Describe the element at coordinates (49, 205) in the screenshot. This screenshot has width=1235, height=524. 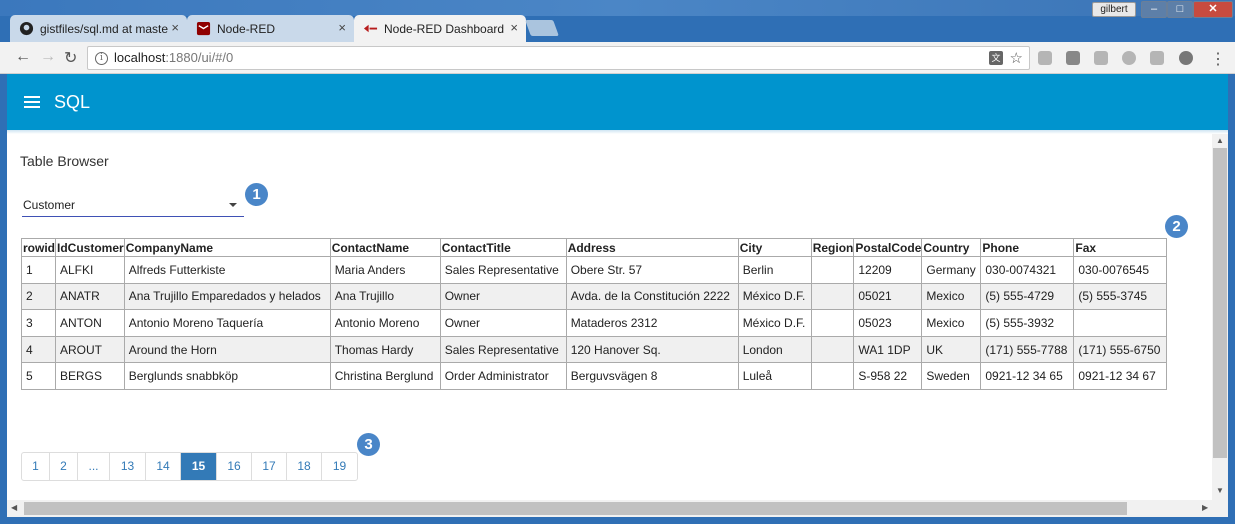
I see `dropdown-value: Customer` at that location.